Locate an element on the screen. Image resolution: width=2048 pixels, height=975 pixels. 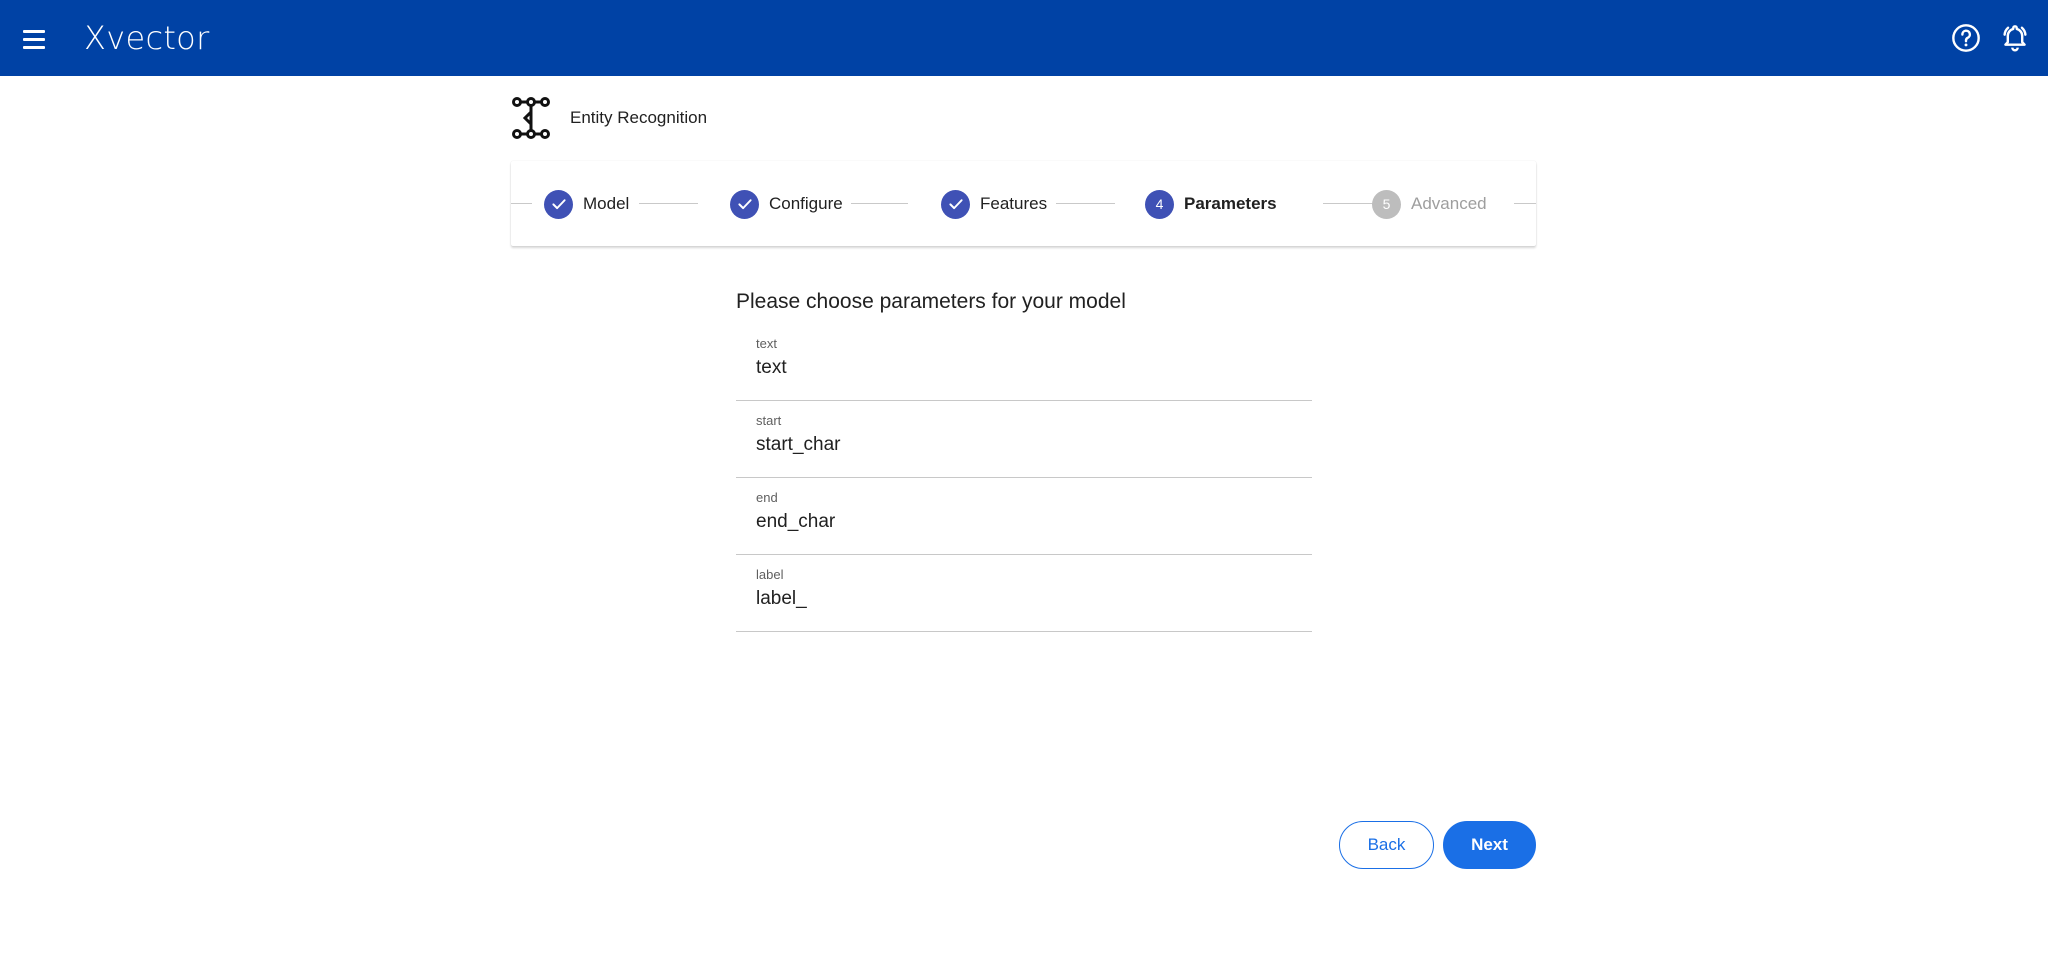
start-field: start is located at coordinates (1024, 439).